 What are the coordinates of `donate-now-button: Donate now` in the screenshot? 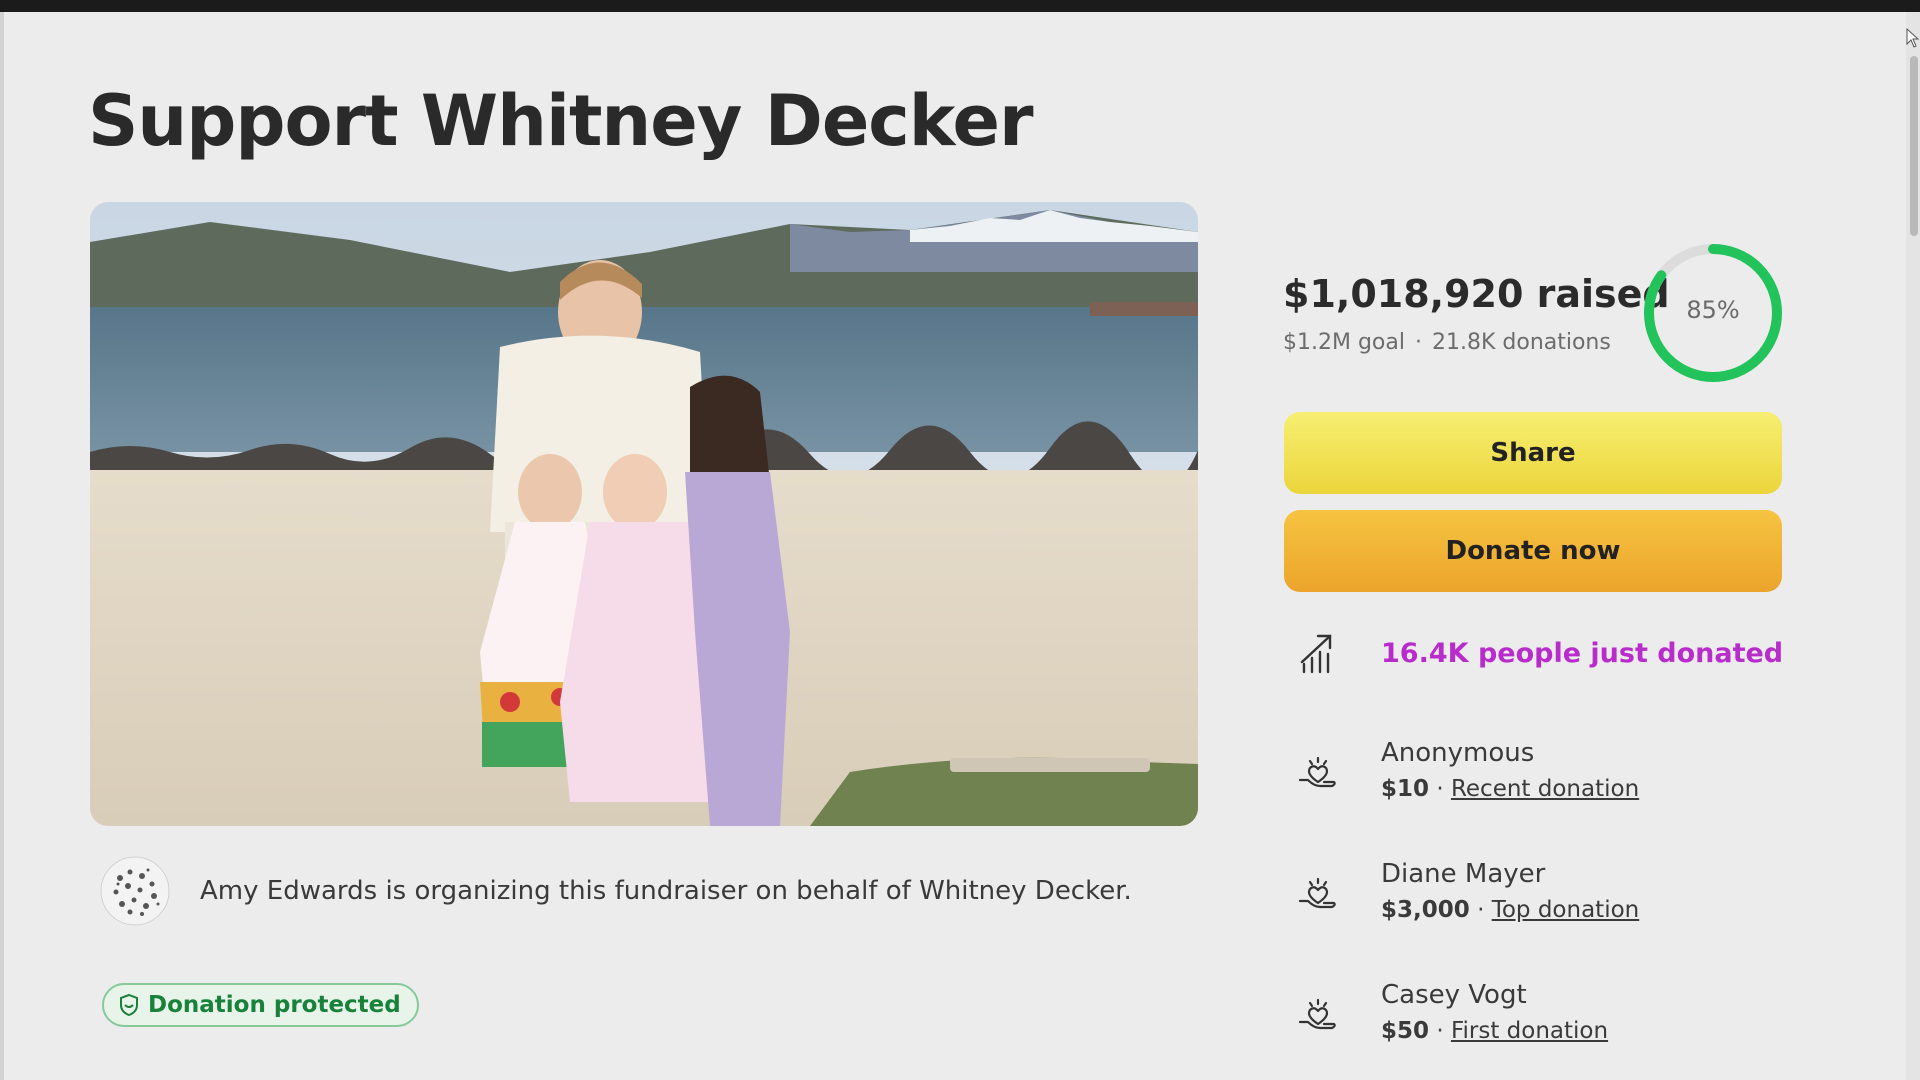 It's located at (1533, 551).